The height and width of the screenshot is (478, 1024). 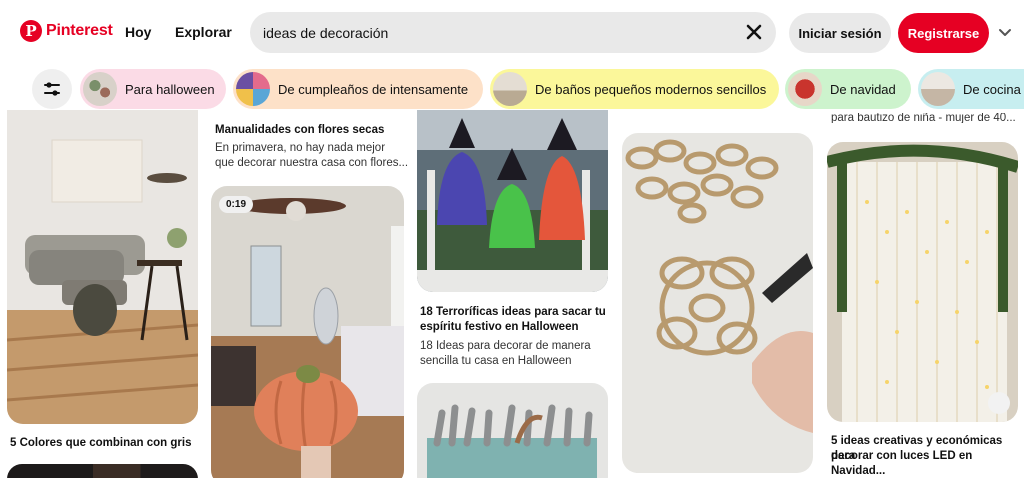 I want to click on nav-link-explorar: Explorar, so click(x=203, y=32).